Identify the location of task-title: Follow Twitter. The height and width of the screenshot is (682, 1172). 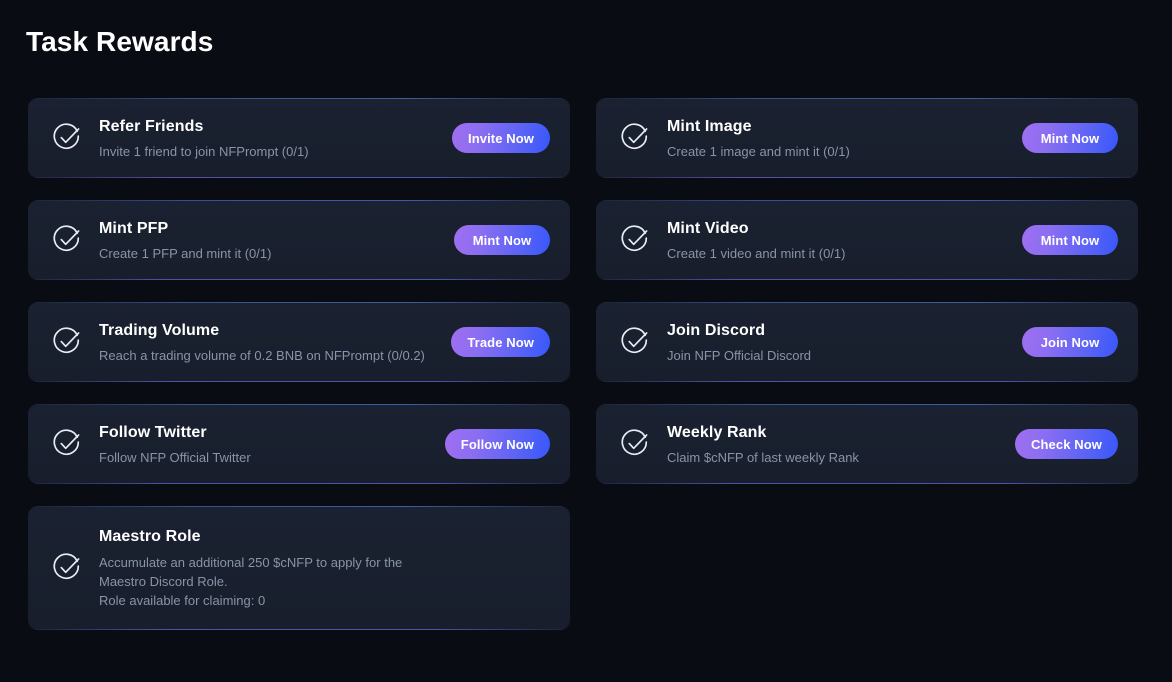
(153, 432).